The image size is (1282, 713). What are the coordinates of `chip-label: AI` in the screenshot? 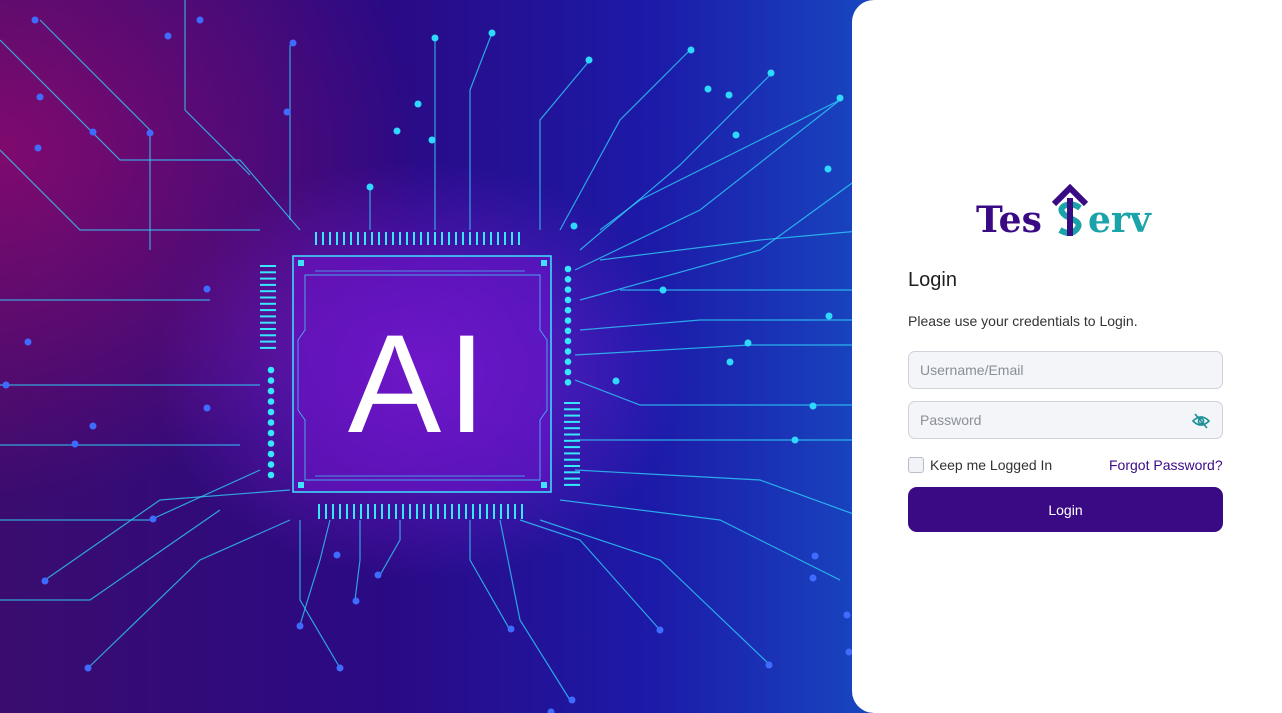 It's located at (420, 383).